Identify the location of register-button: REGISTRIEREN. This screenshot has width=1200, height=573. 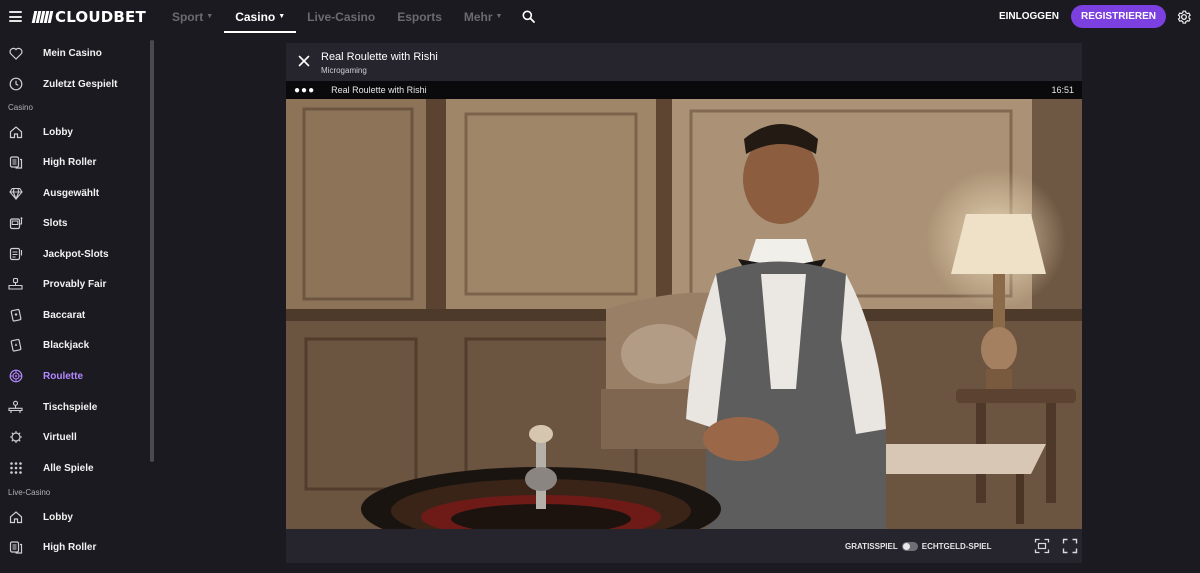
(1118, 16).